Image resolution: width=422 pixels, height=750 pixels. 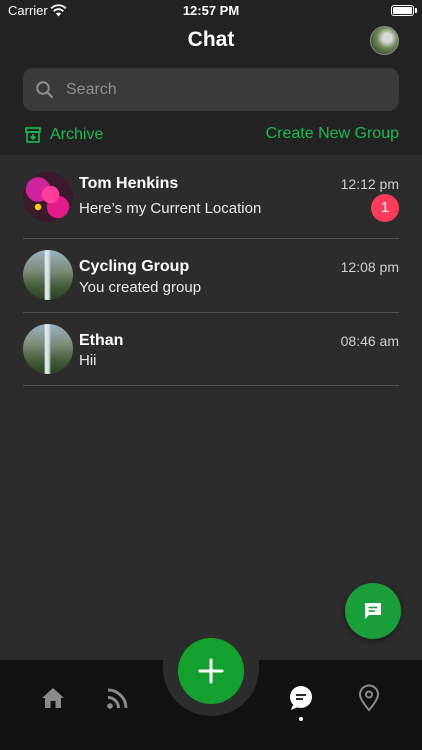 I want to click on add-icon, so click(x=211, y=671).